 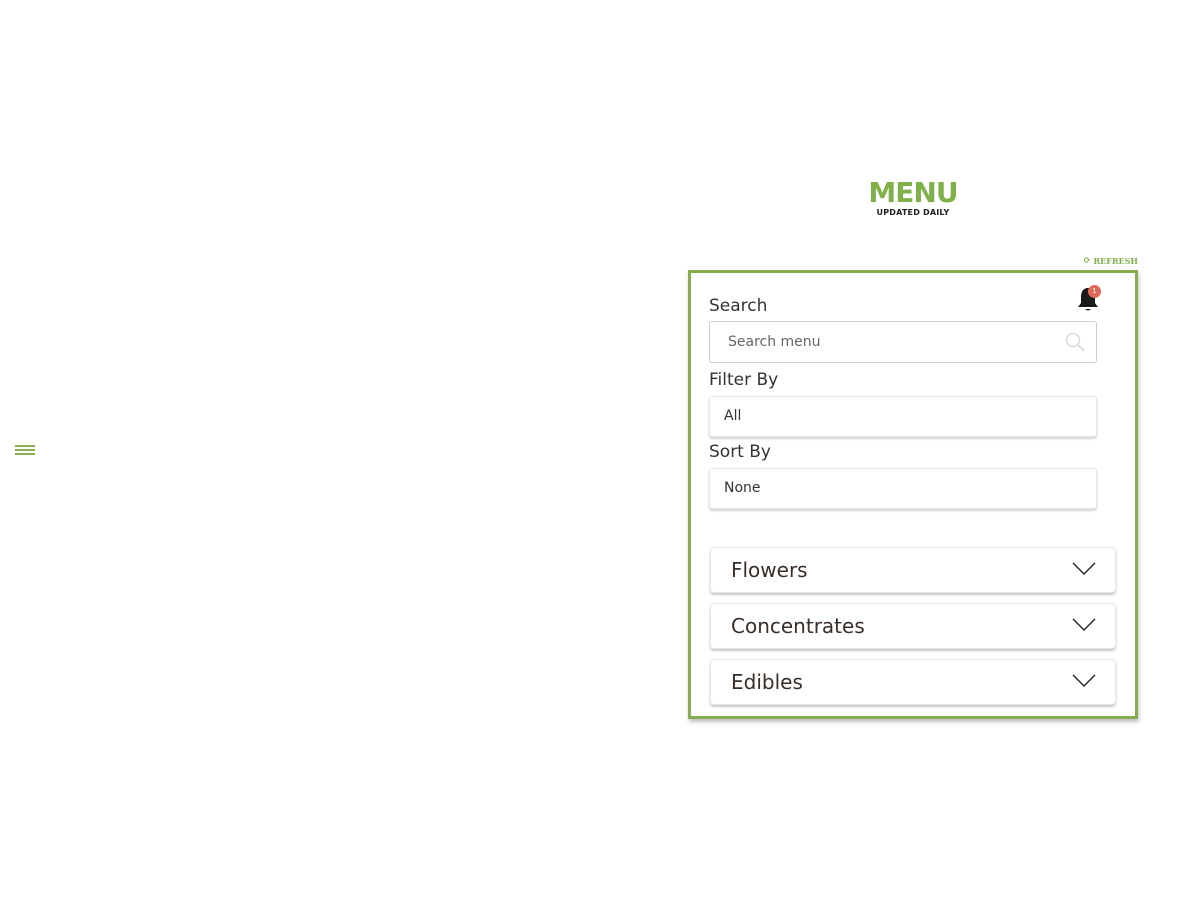 I want to click on hamburger-icon, so click(x=25, y=450).